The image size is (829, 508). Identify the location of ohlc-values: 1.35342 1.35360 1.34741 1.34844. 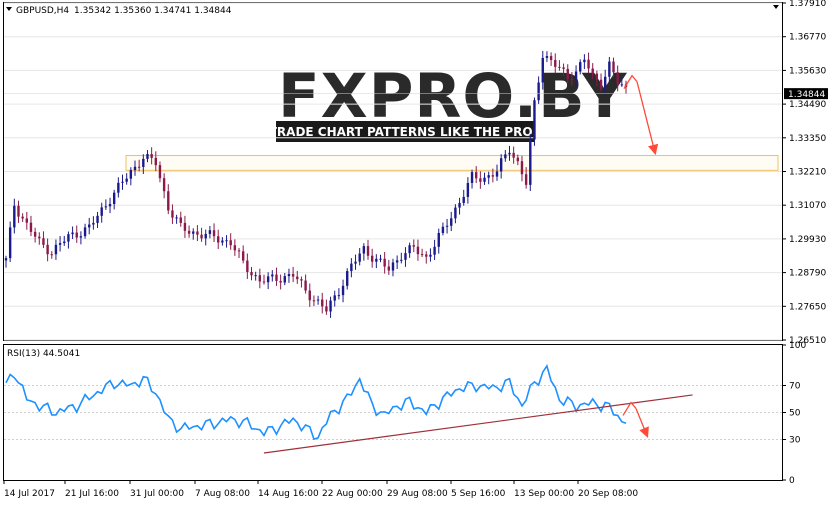
(153, 11).